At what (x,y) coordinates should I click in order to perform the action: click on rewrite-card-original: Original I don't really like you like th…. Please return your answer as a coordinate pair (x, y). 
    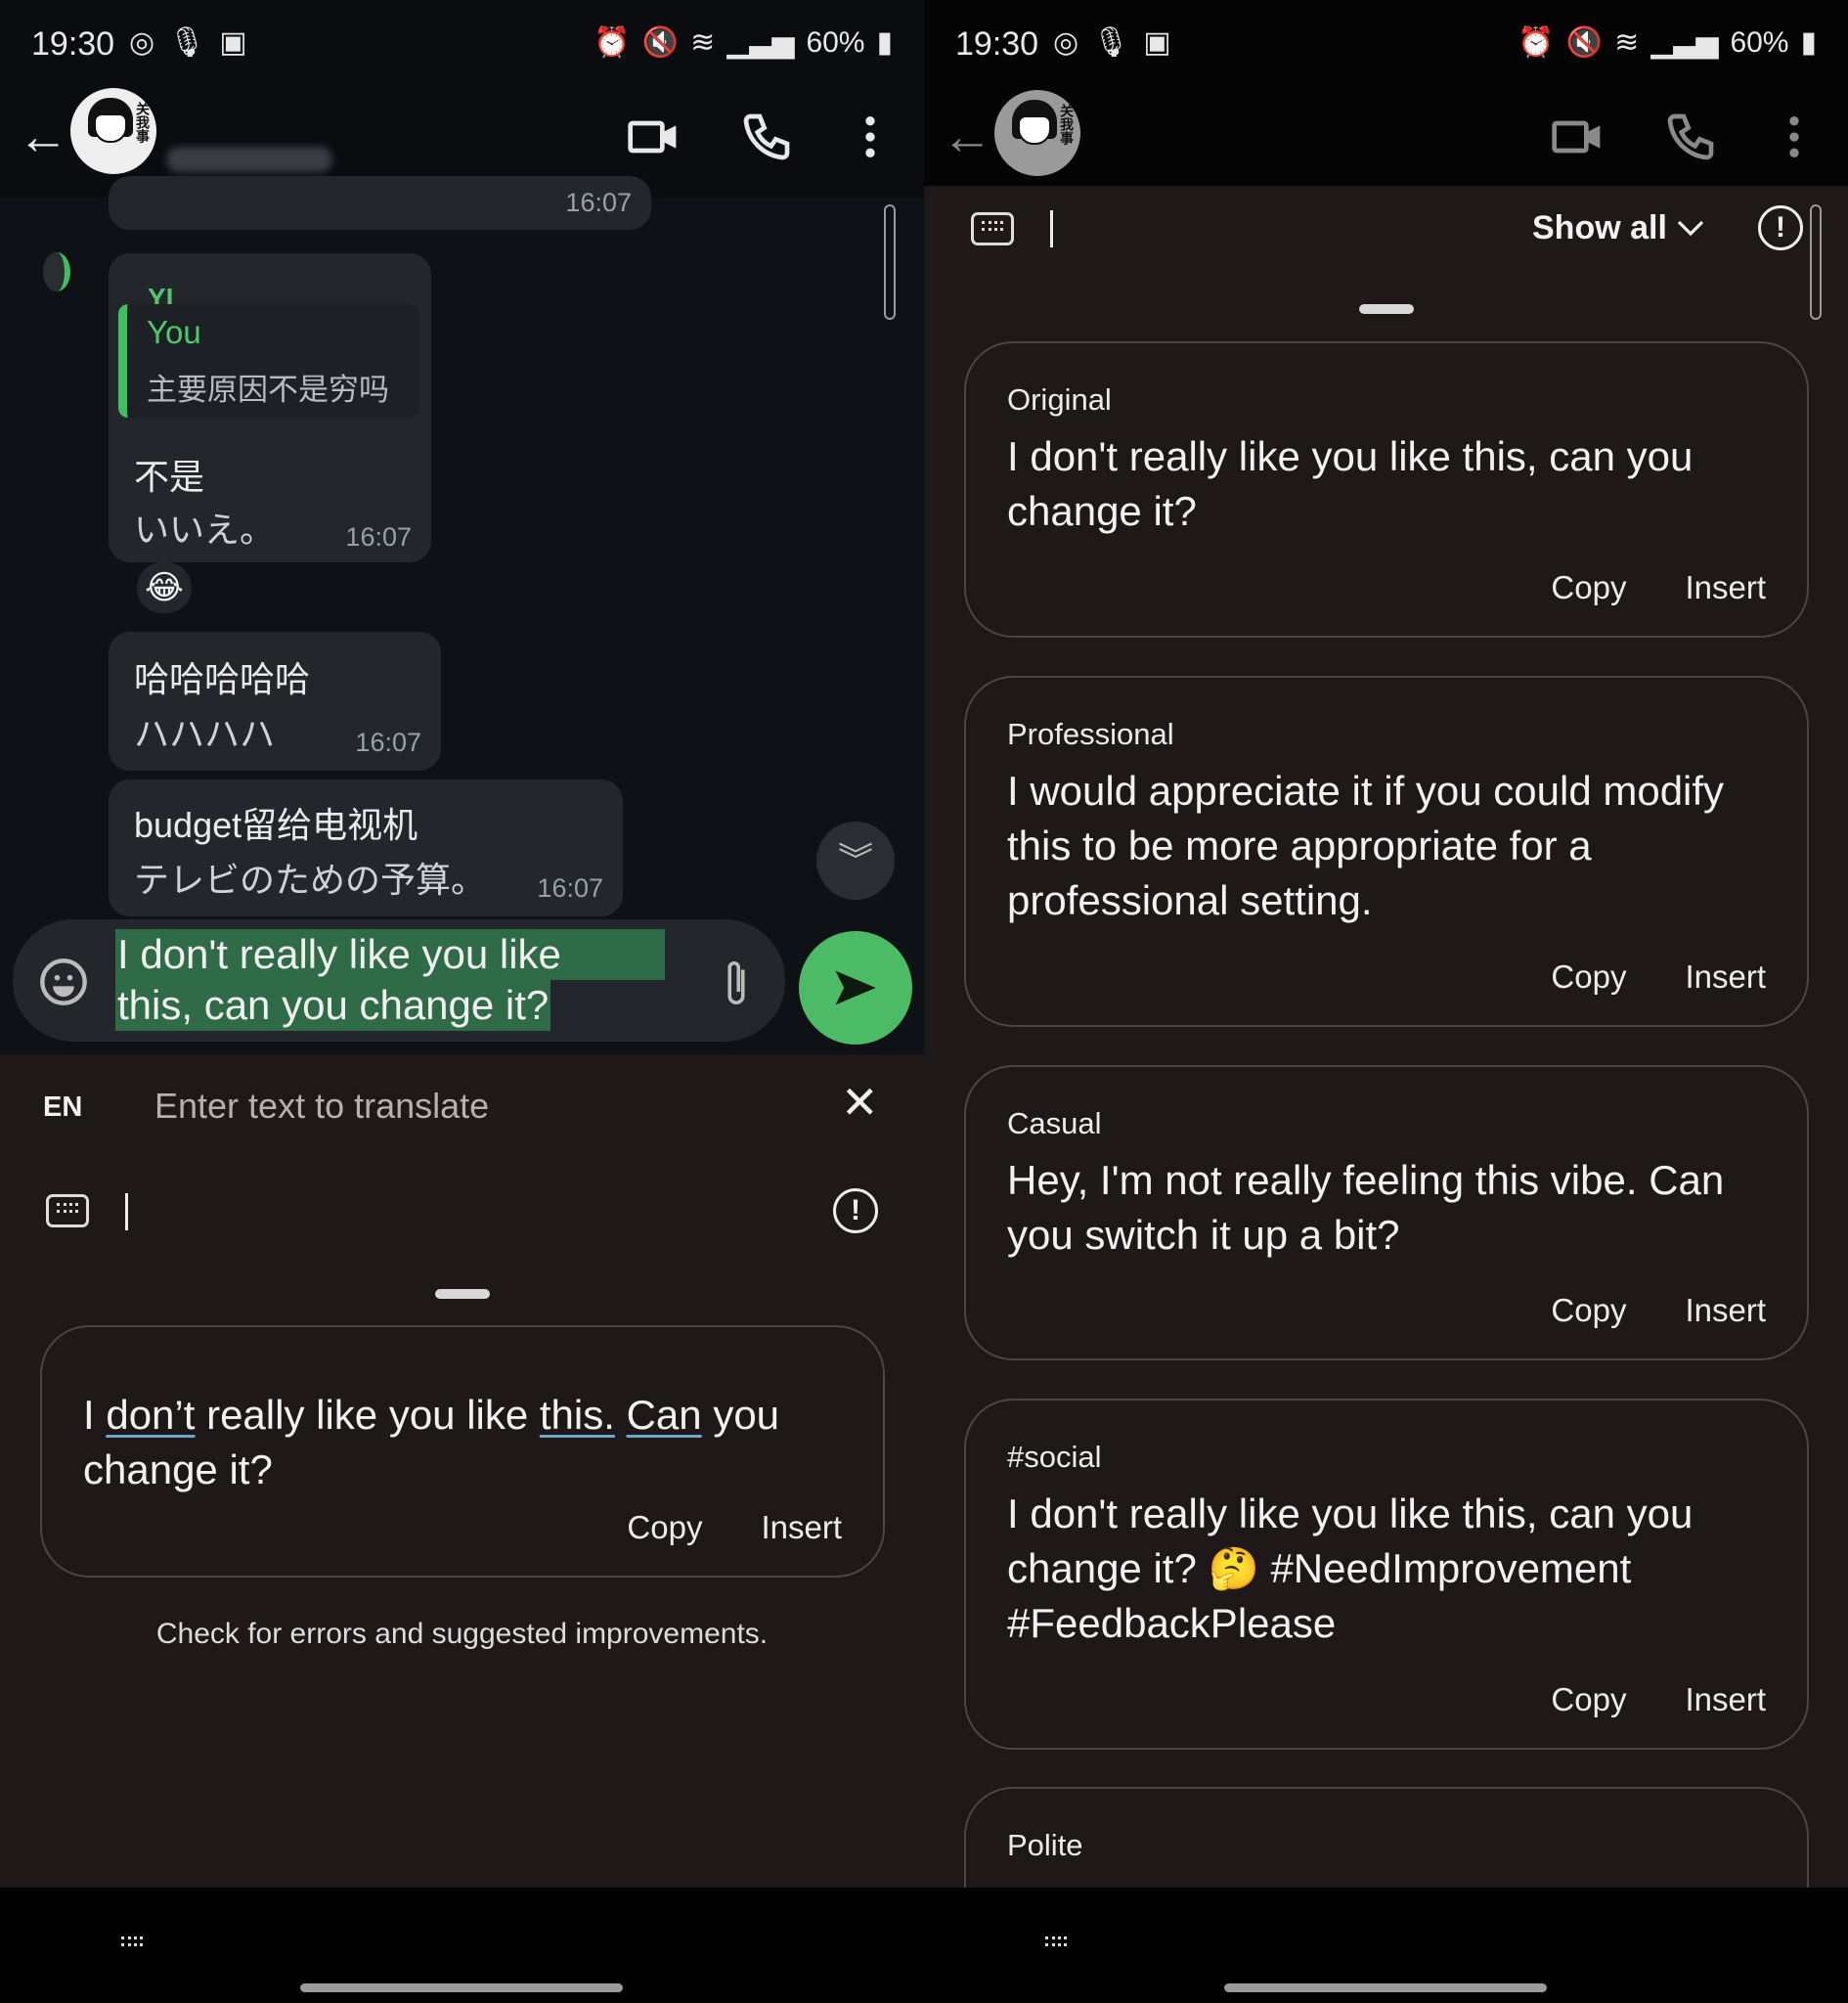
    Looking at the image, I should click on (1386, 489).